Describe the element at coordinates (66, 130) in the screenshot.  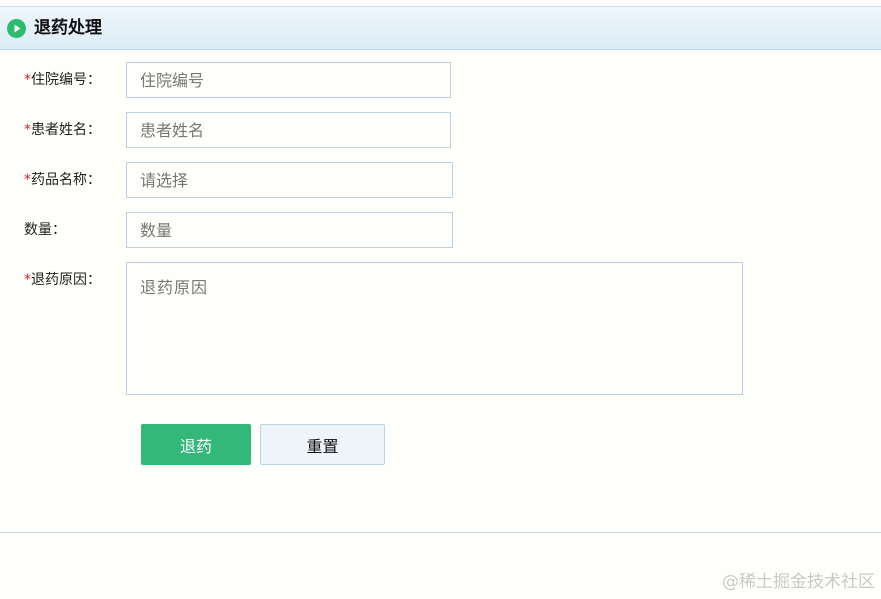
I see `patient-name-label-text: 患者姓名：` at that location.